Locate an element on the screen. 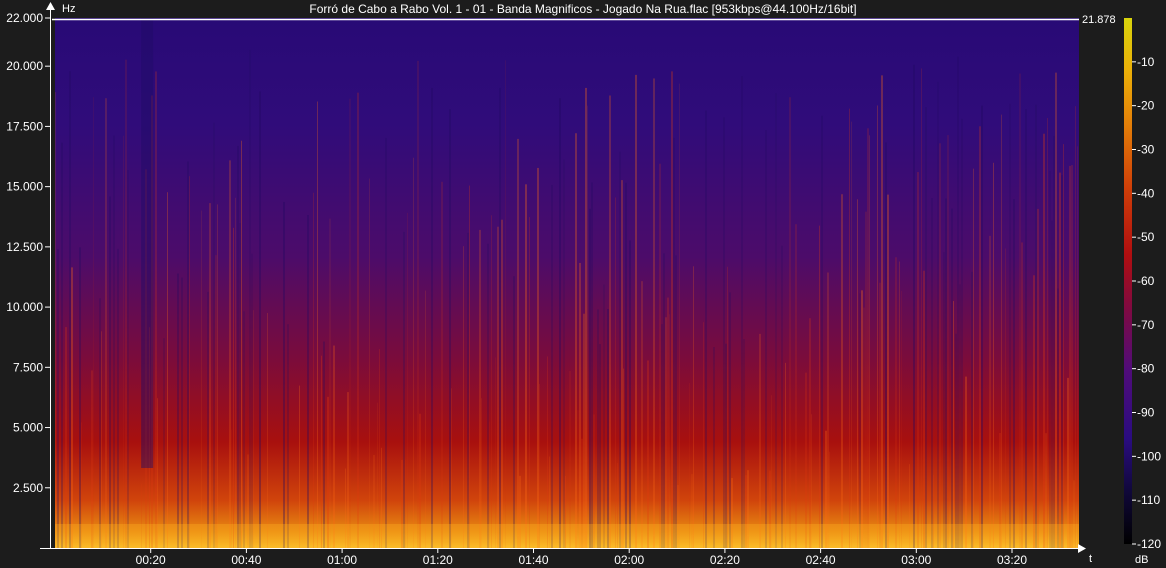 Image resolution: width=1166 pixels, height=568 pixels. colorbar-tick-label: -90 is located at coordinates (1146, 413).